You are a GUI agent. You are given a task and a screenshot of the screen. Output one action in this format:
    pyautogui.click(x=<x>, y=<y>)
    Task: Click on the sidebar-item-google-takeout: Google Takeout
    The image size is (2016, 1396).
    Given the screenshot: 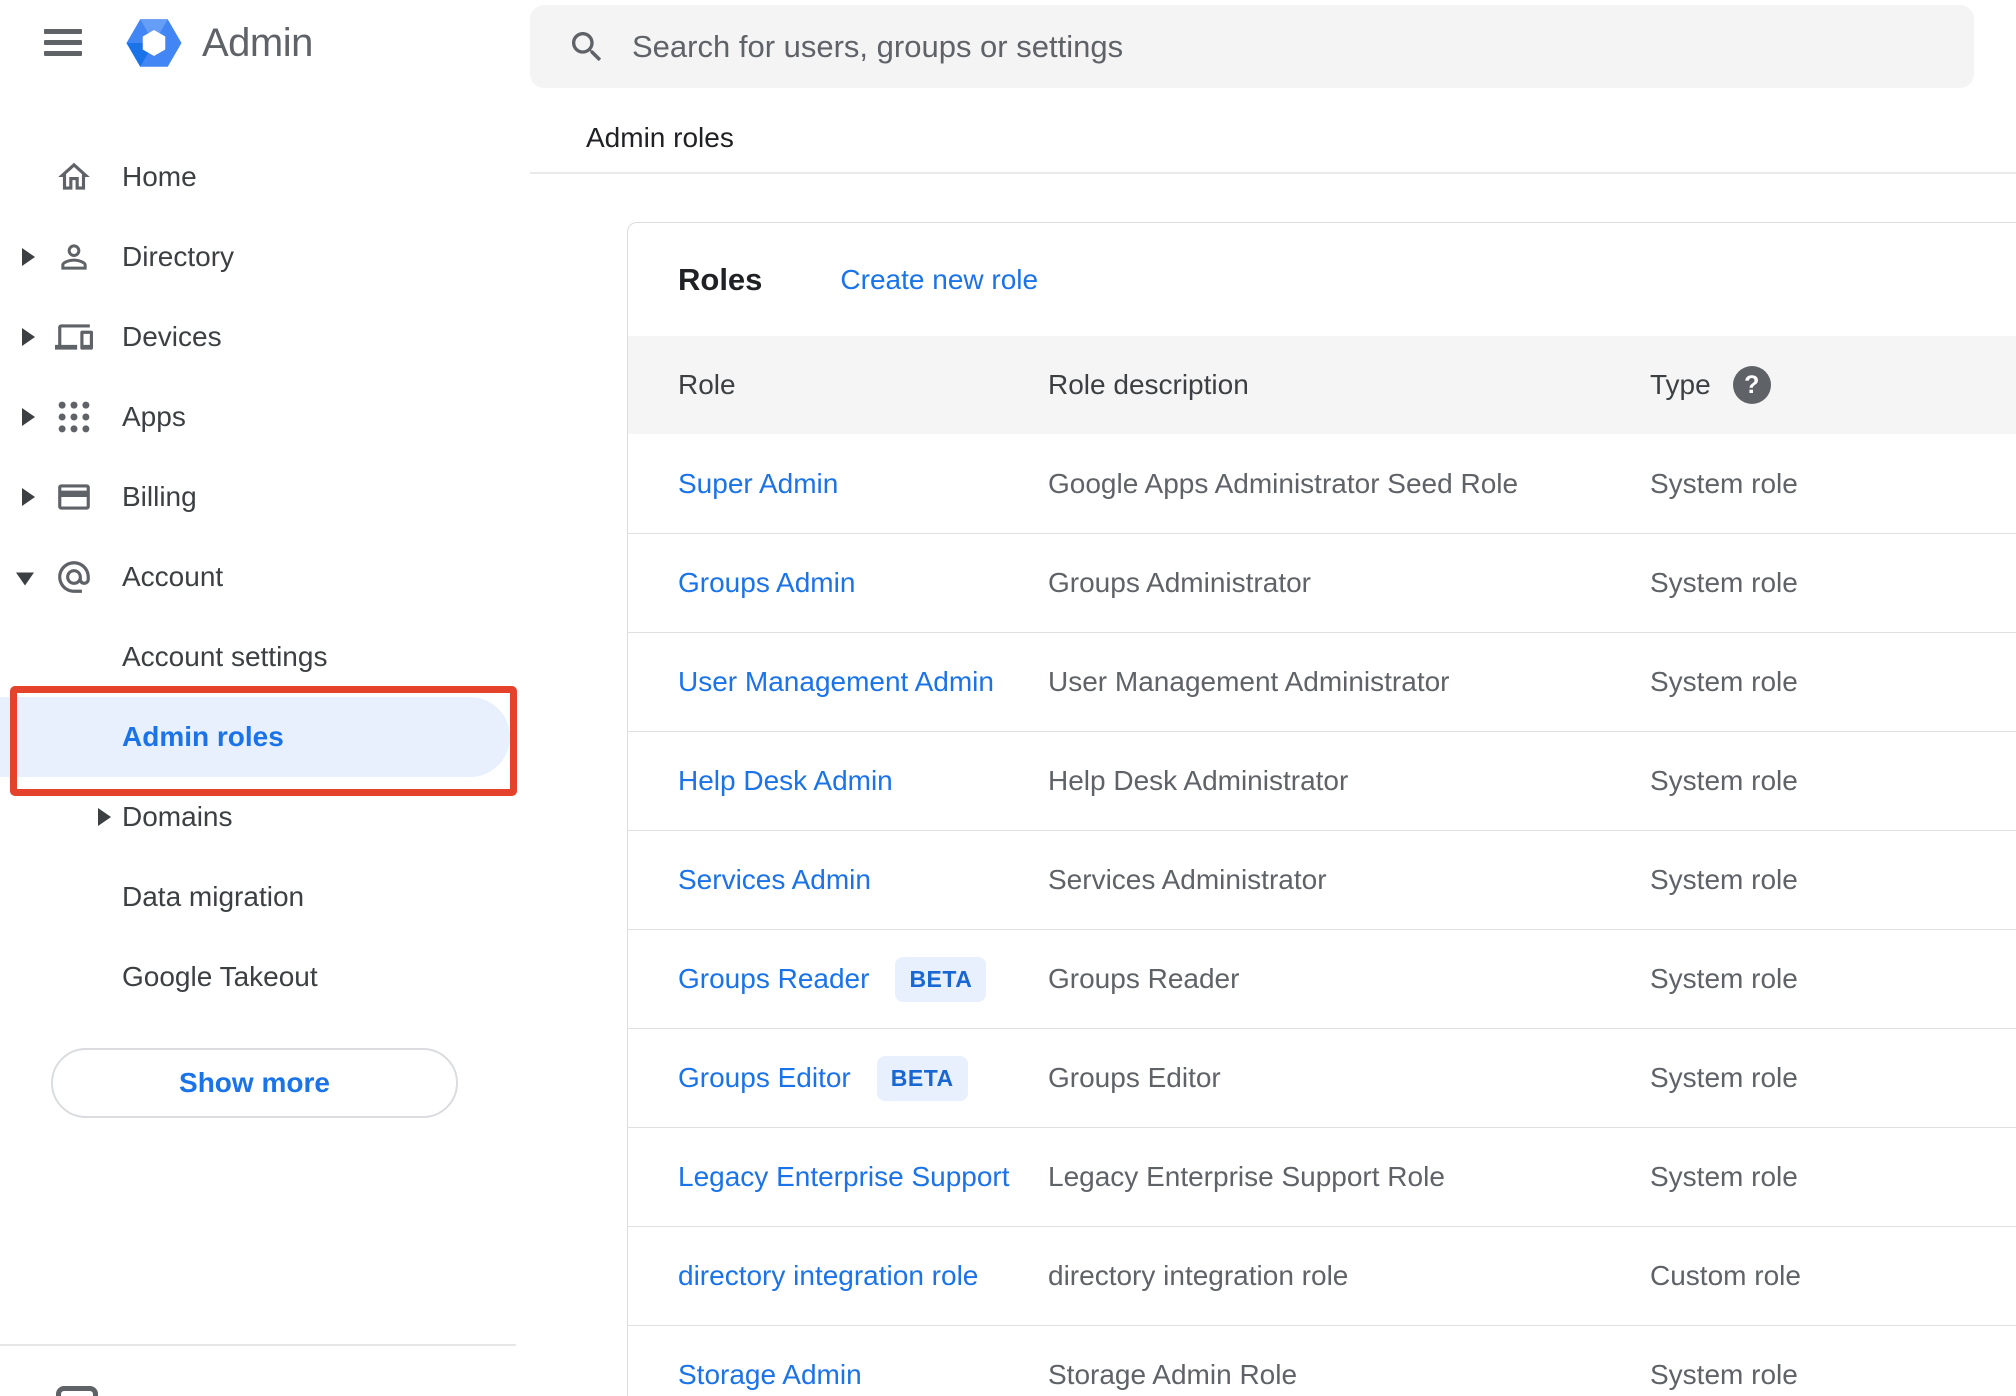 What is the action you would take?
    pyautogui.click(x=265, y=977)
    